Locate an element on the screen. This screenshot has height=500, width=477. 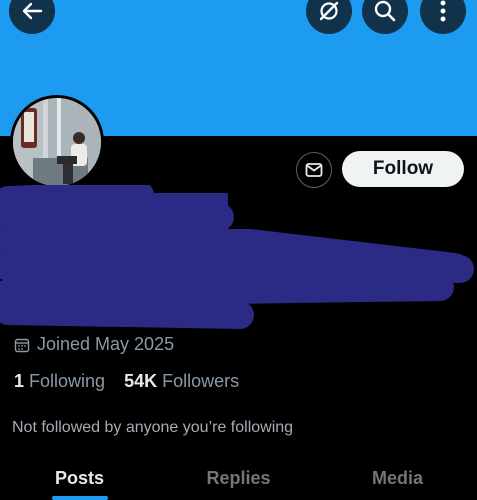
avatar is located at coordinates (57, 142).